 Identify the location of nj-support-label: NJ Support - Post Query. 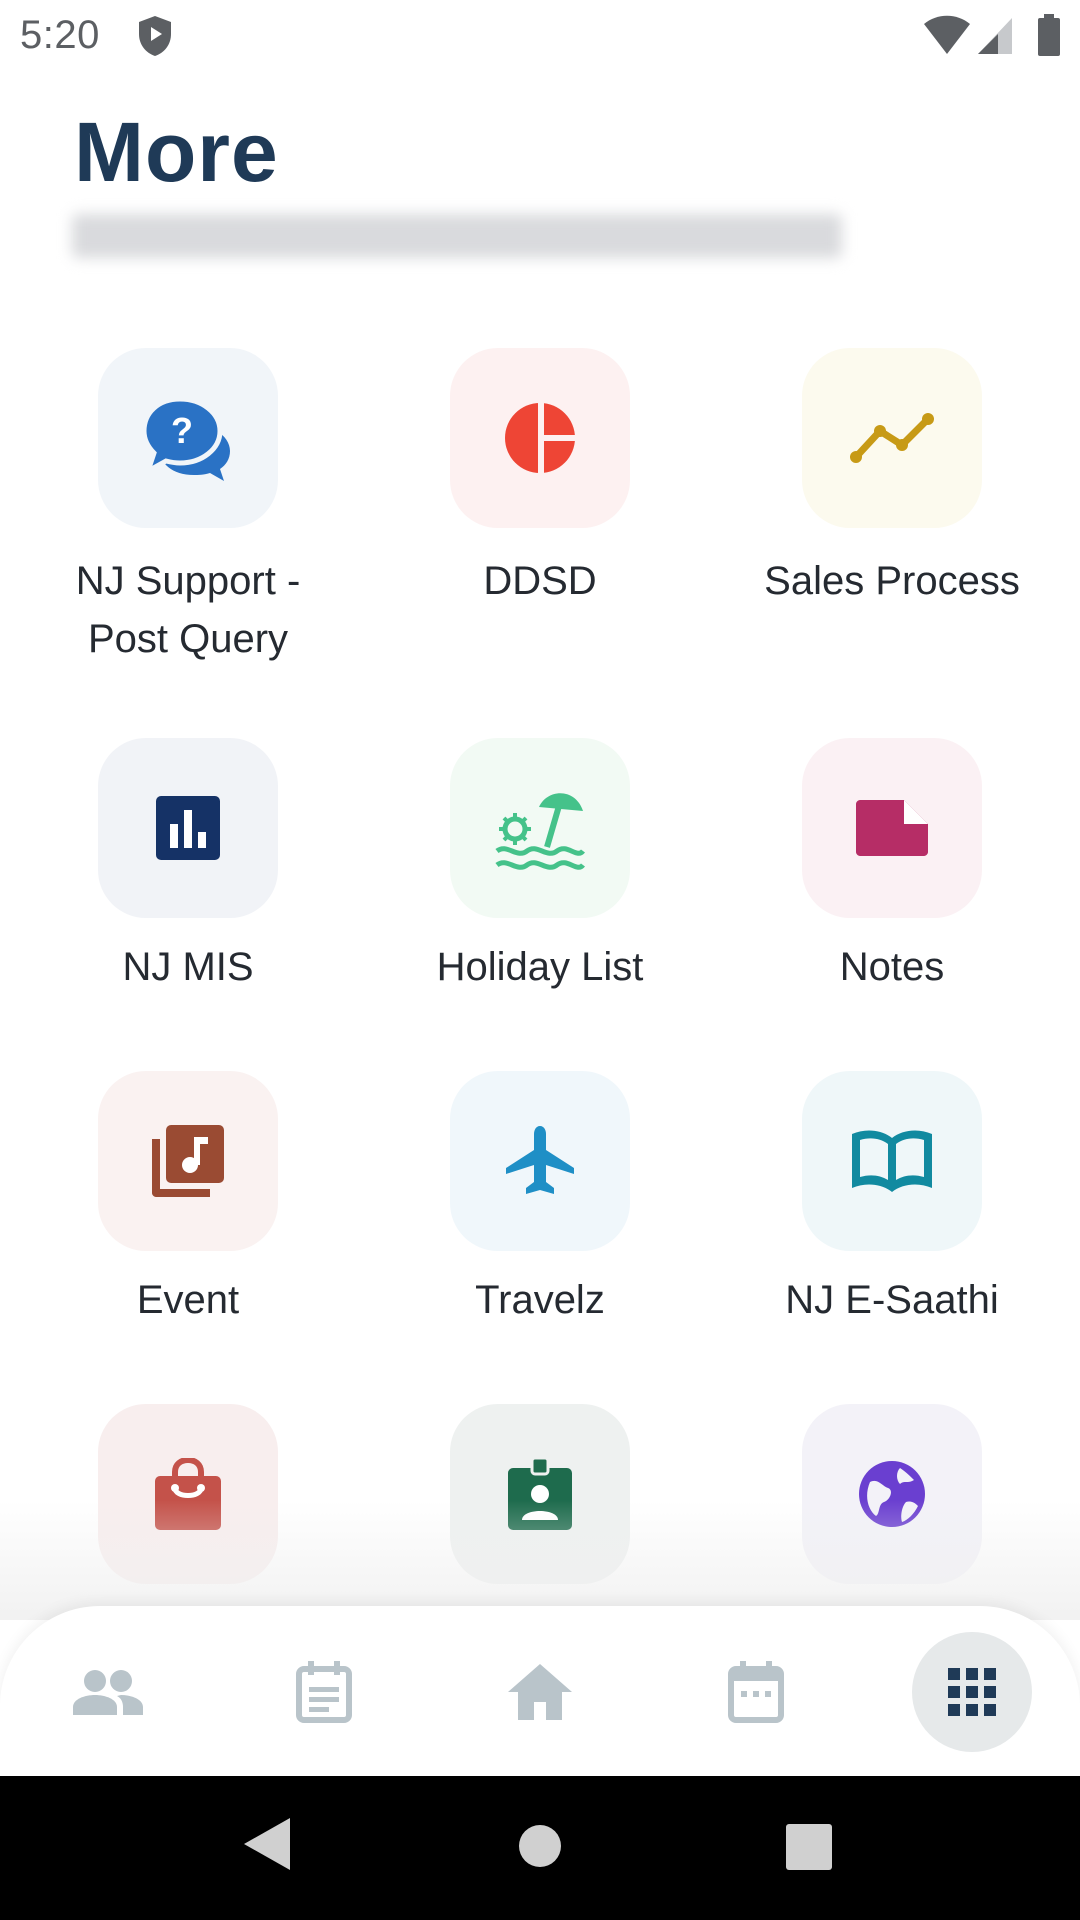
(188, 610).